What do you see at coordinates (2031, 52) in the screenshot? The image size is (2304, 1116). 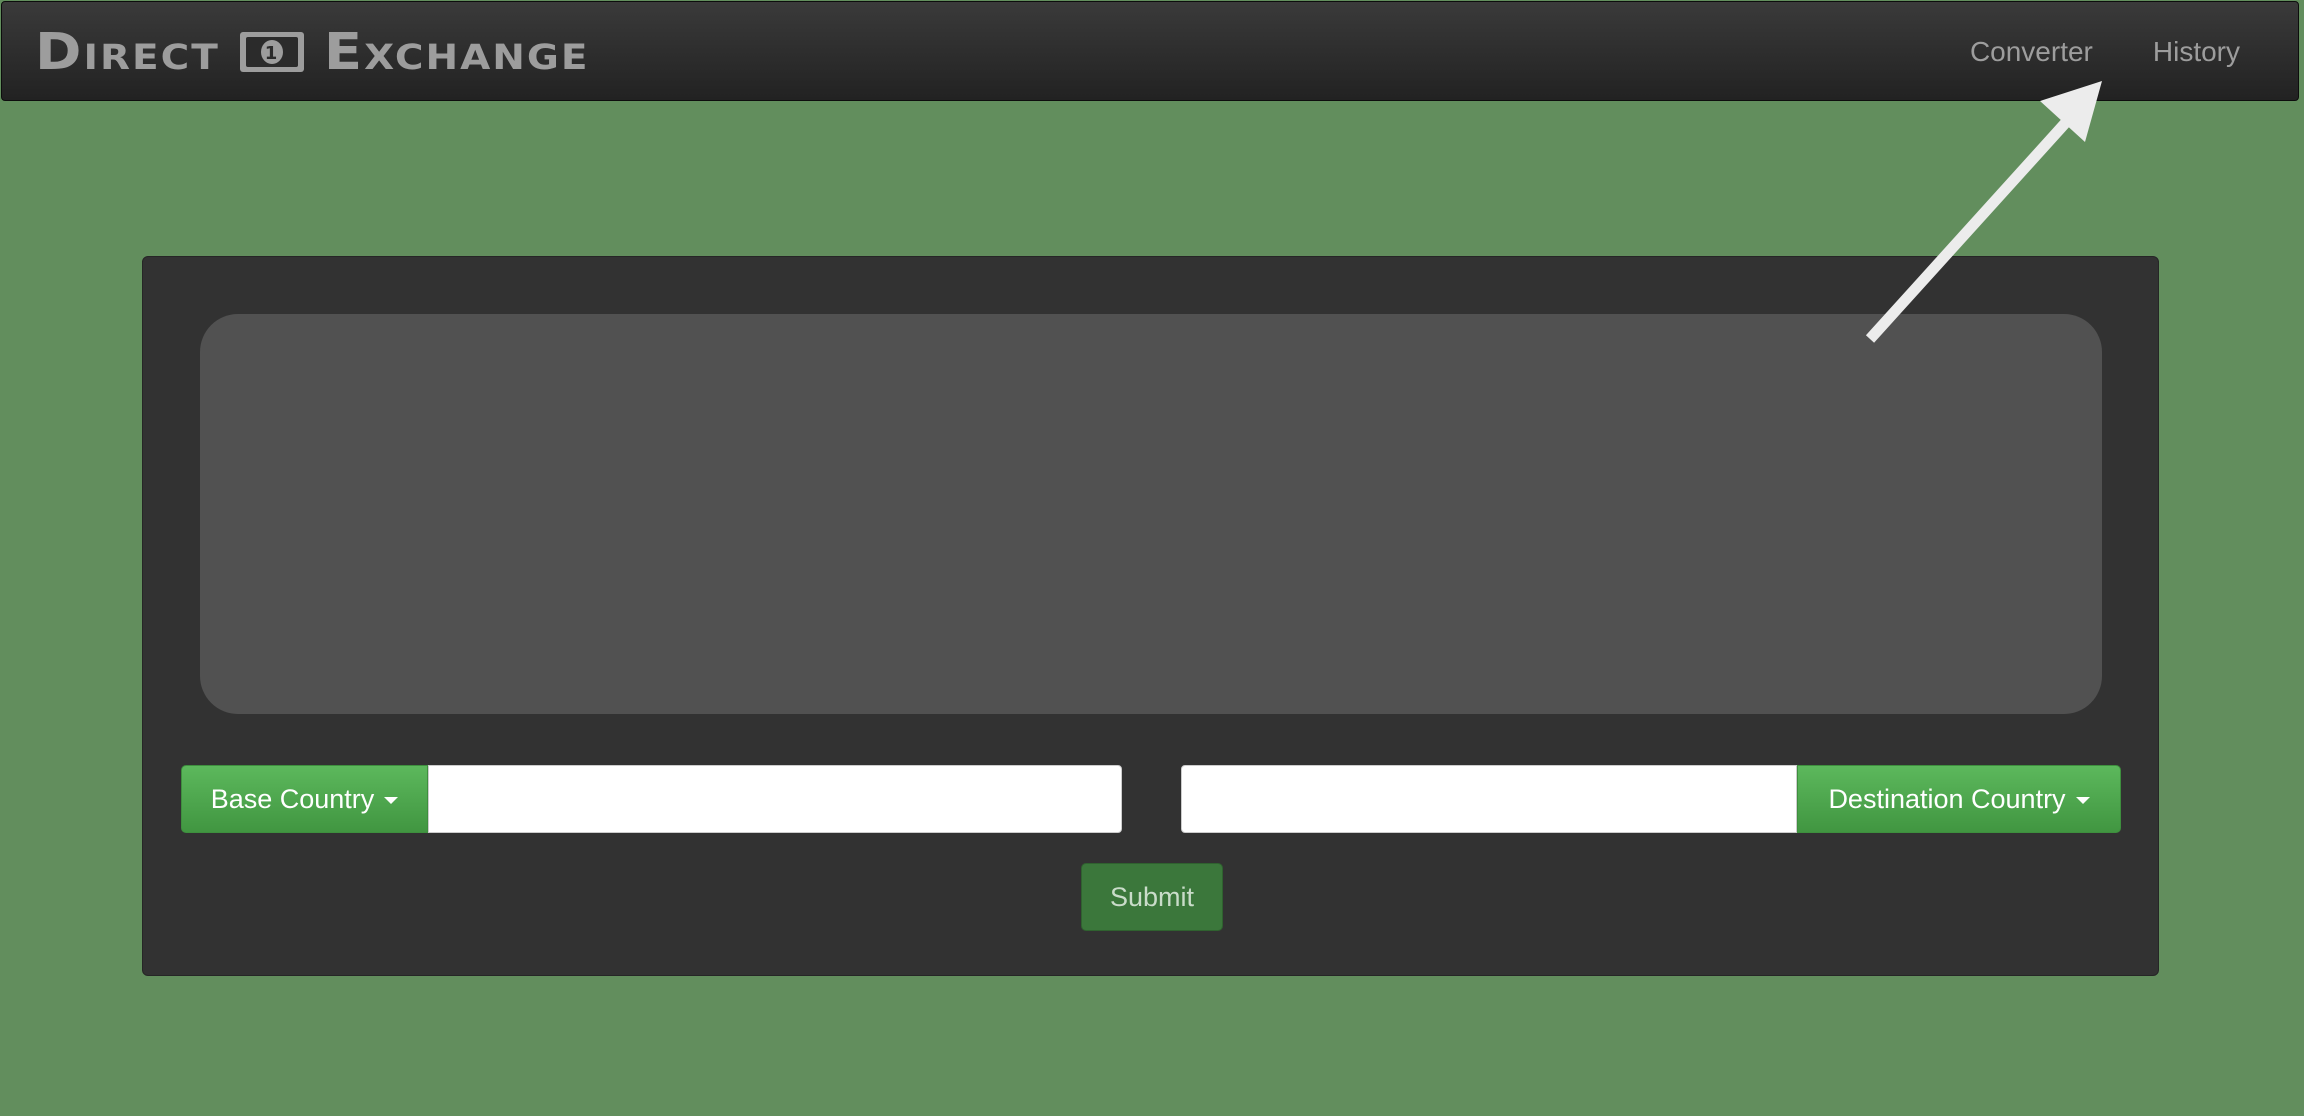 I see `nav-link-converter: Converter` at bounding box center [2031, 52].